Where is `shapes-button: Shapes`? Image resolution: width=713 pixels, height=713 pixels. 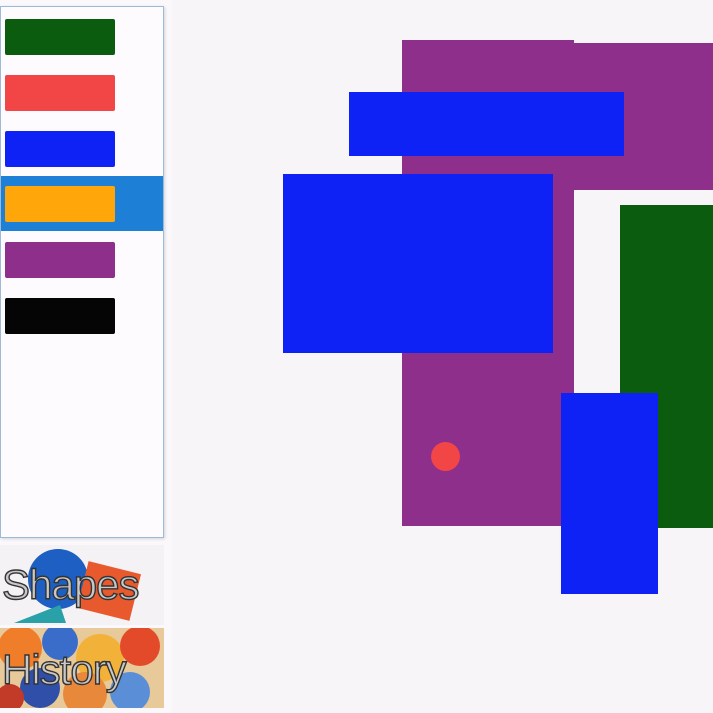
shapes-button: Shapes is located at coordinates (82, 585).